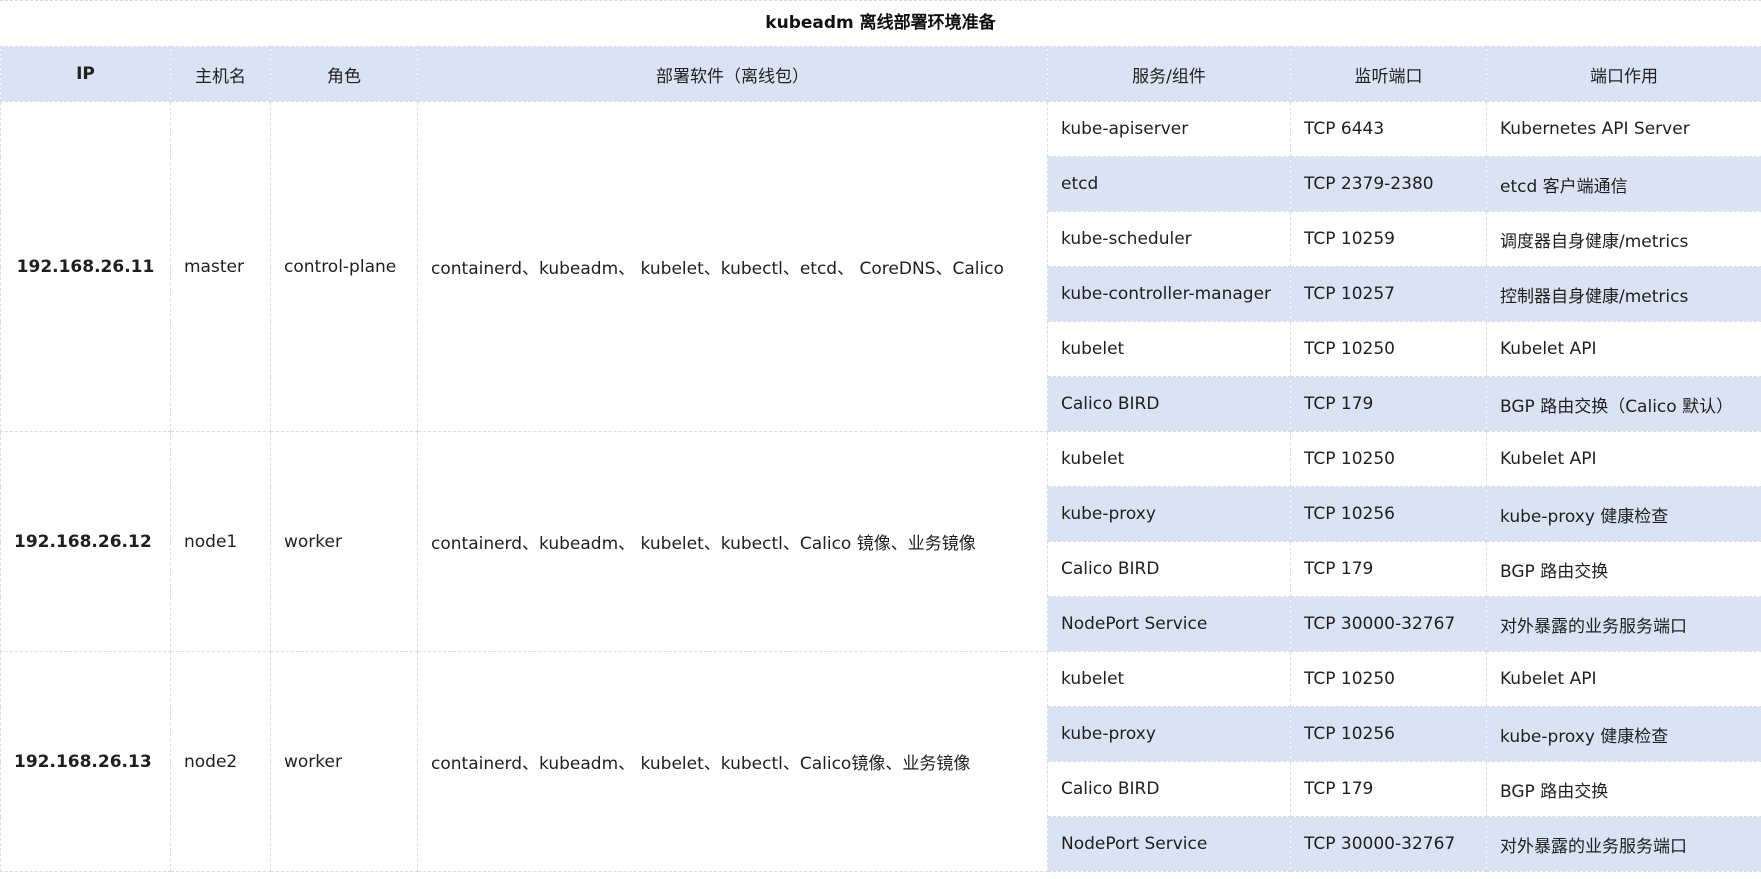 This screenshot has height=879, width=1761. I want to click on service-usage: 控制器自身健康/metrics, so click(1623, 294).